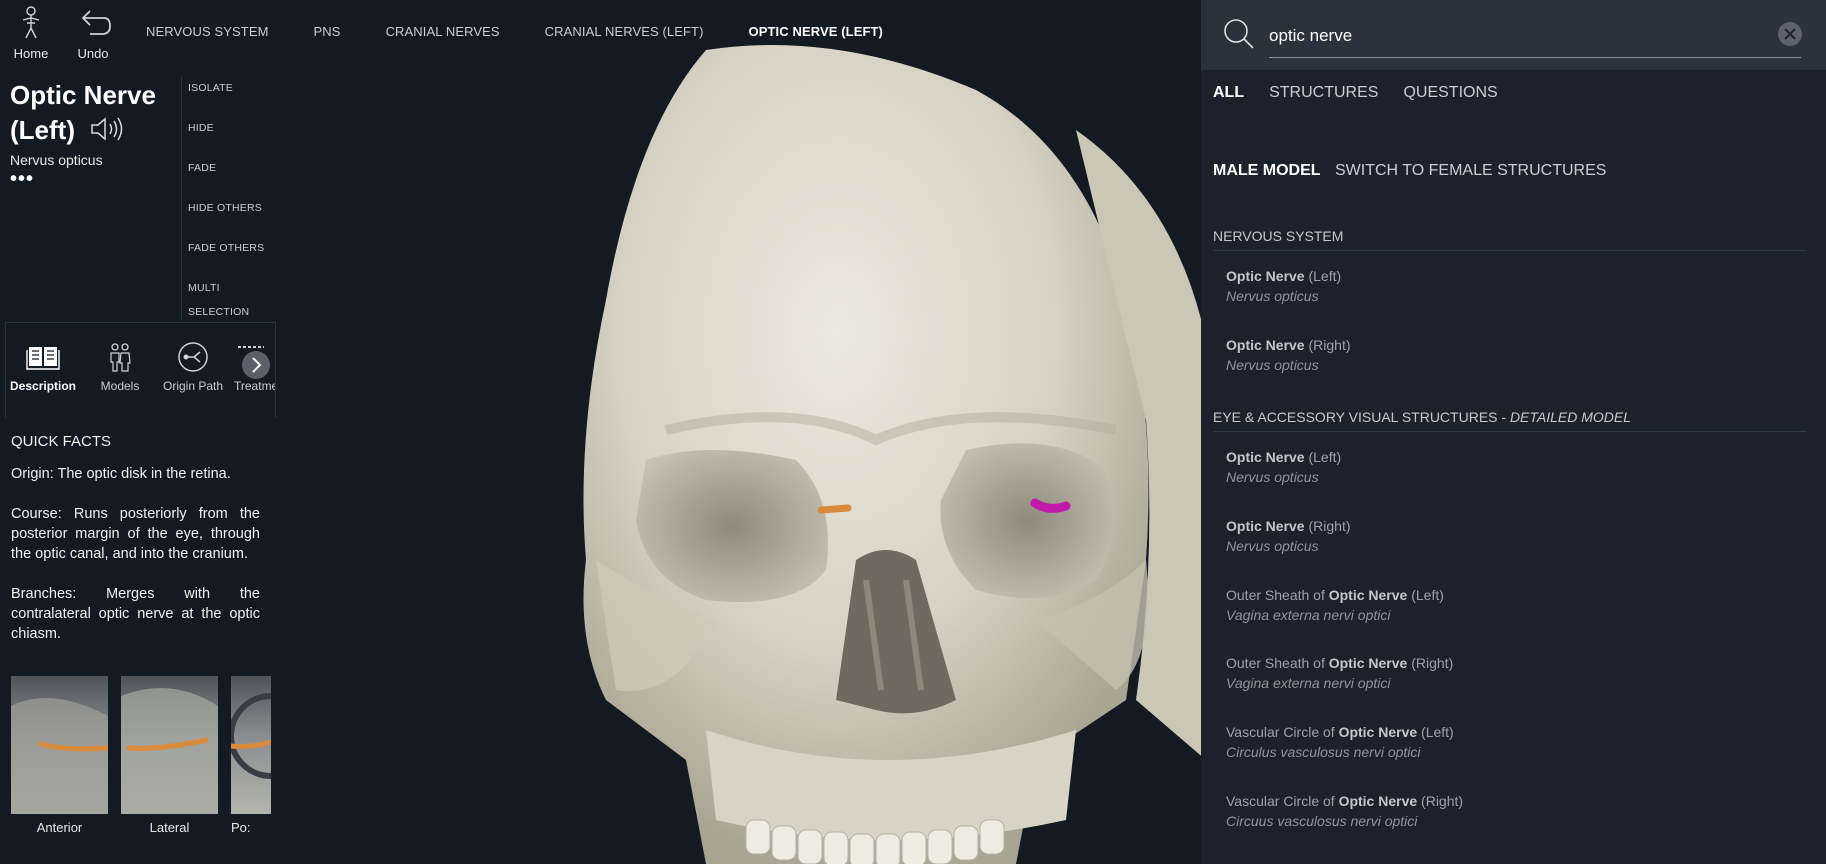 The height and width of the screenshot is (864, 1826). I want to click on tab-origin-path-label: Origin Path, so click(193, 386).